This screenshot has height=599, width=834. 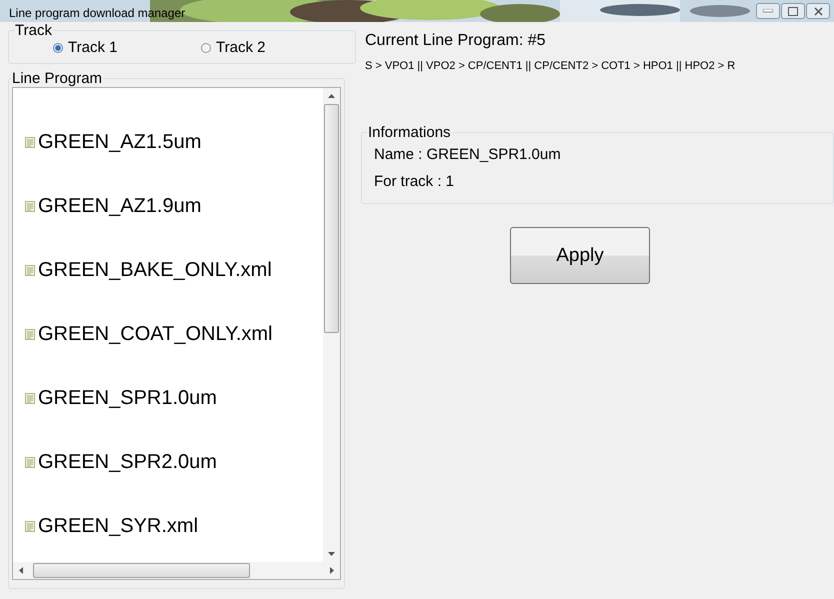 I want to click on minimize-icon, so click(x=768, y=11).